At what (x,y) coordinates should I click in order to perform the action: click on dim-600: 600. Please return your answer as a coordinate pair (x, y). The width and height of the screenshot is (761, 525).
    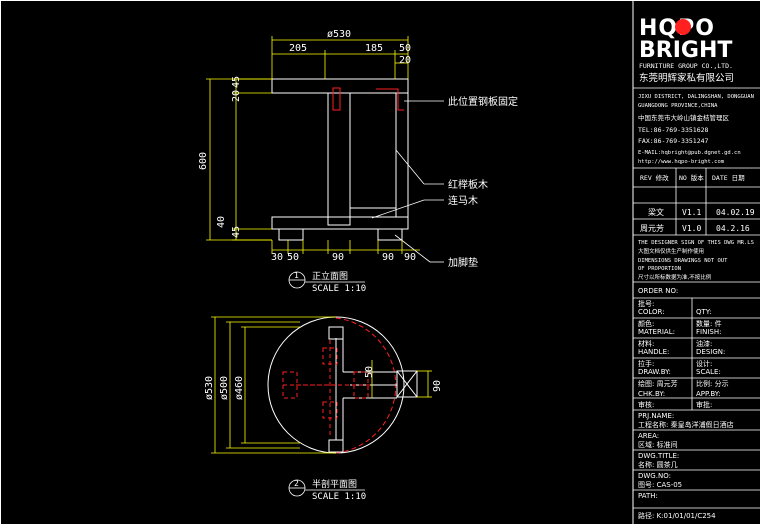
    Looking at the image, I should click on (203, 161).